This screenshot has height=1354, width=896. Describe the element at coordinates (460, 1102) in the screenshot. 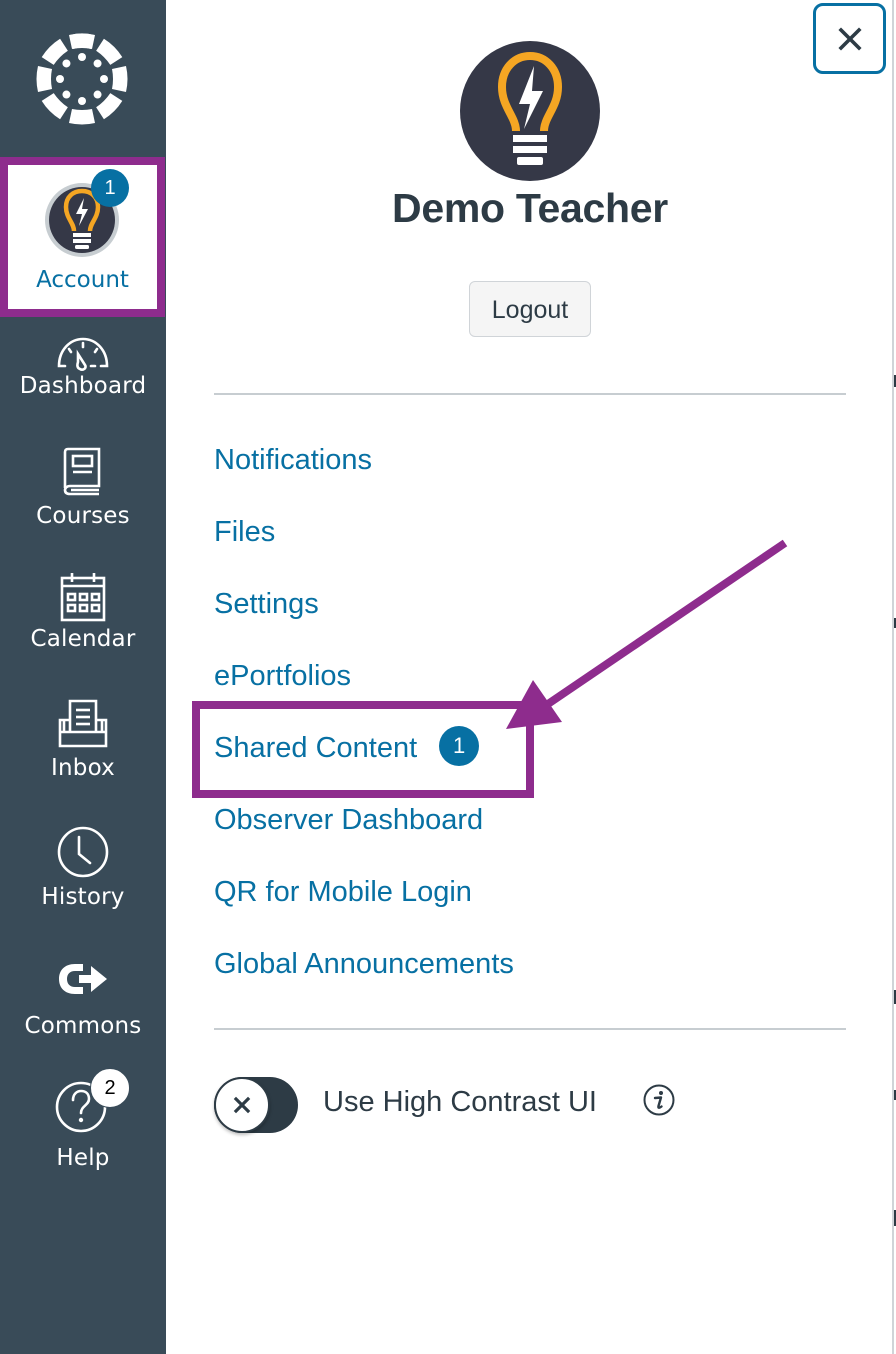

I see `high-contrast-label: Use High Contrast UI` at that location.